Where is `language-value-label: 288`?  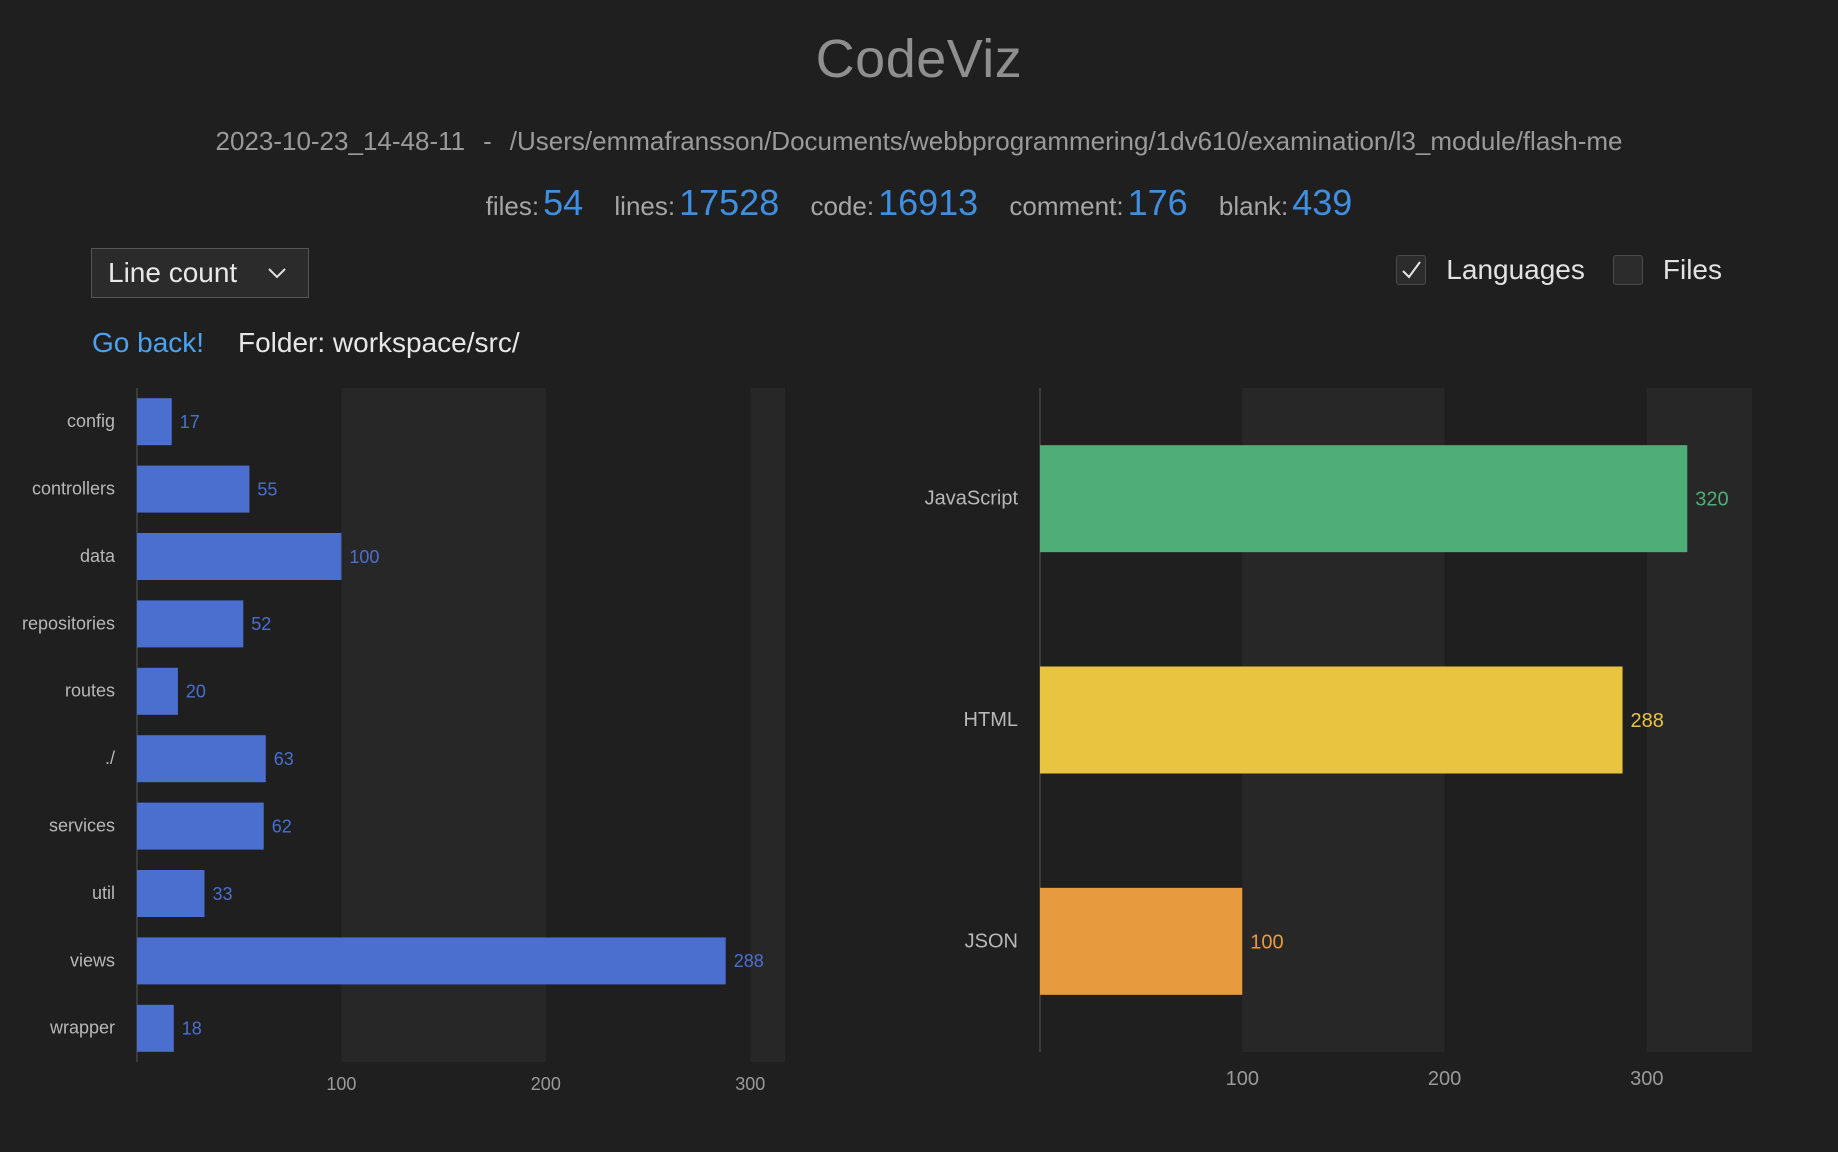
language-value-label: 288 is located at coordinates (1647, 721).